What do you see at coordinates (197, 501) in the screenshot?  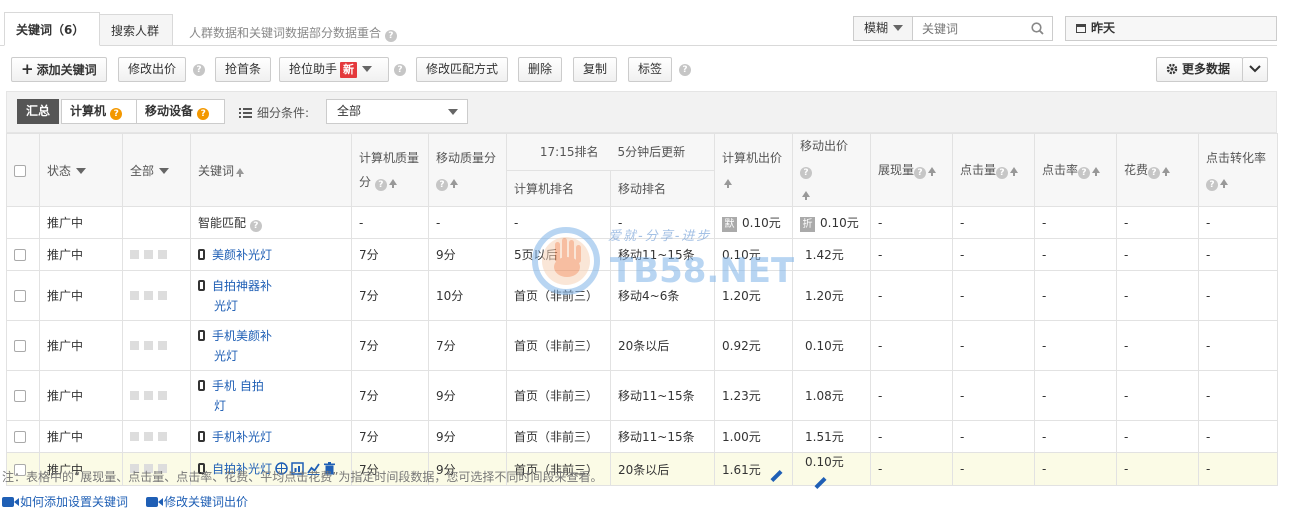 I see `help-link-modify-bid: 修改关键词出价` at bounding box center [197, 501].